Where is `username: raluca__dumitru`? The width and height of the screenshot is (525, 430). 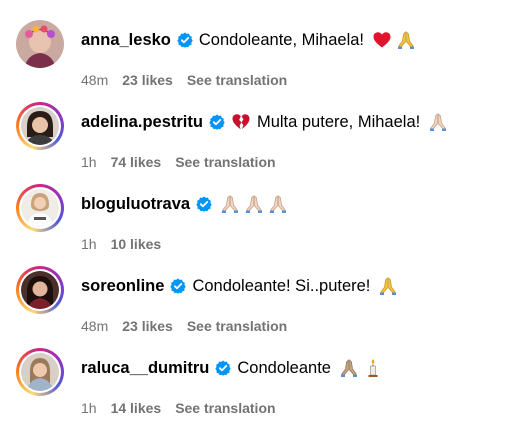 username: raluca__dumitru is located at coordinates (145, 368).